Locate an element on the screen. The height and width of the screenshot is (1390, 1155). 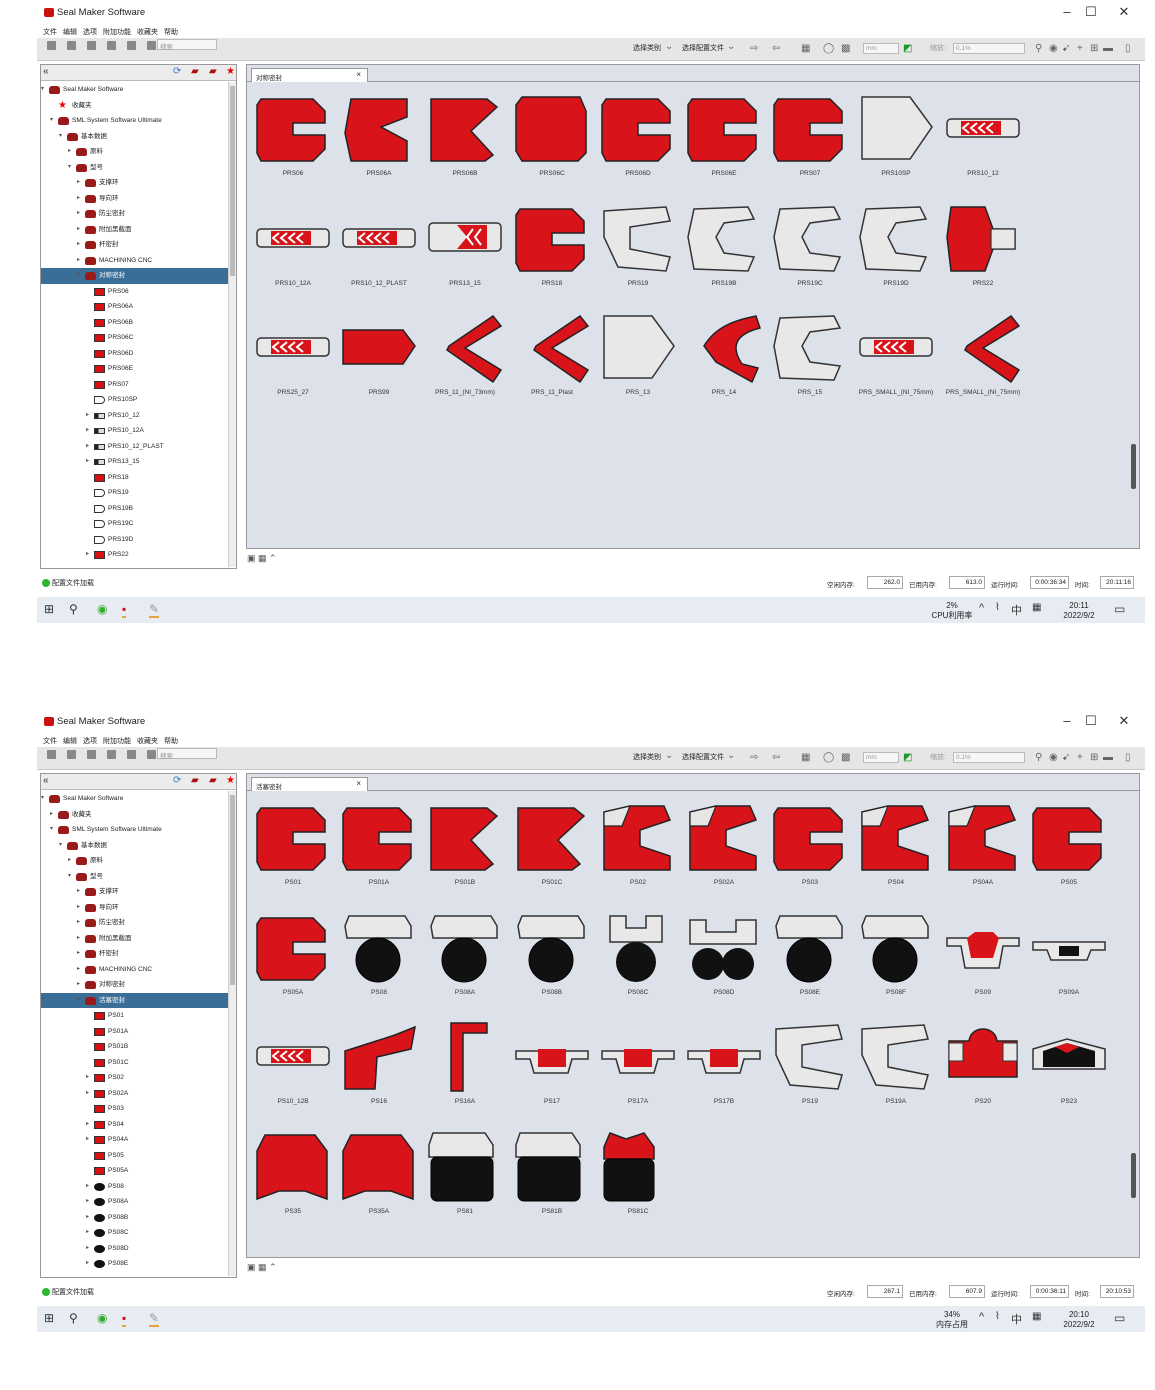
arrow-left-icon: ⇦ is located at coordinates (776, 49).